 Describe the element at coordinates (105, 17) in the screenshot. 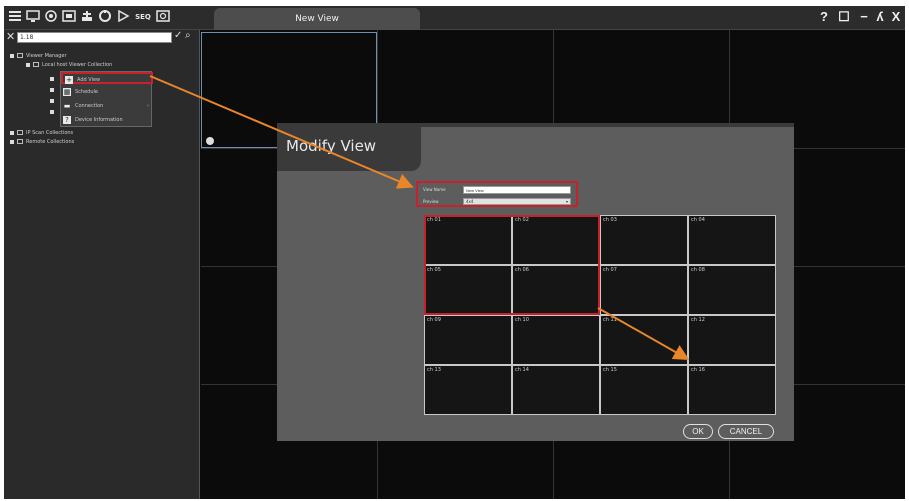

I see `record-icon` at that location.